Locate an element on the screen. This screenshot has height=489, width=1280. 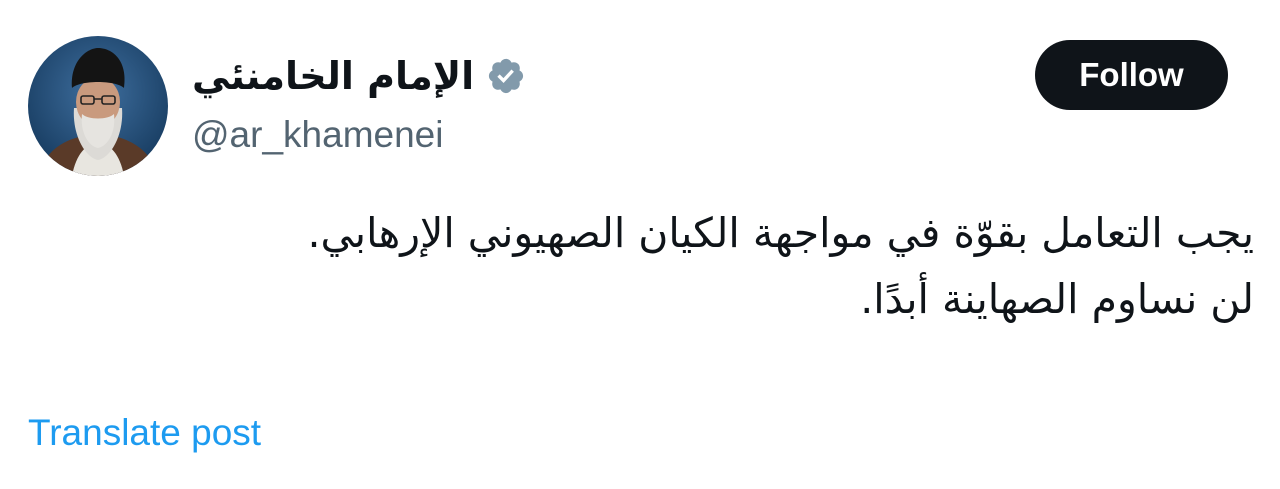
author-name-row: الإمام الخامنئي is located at coordinates (359, 76).